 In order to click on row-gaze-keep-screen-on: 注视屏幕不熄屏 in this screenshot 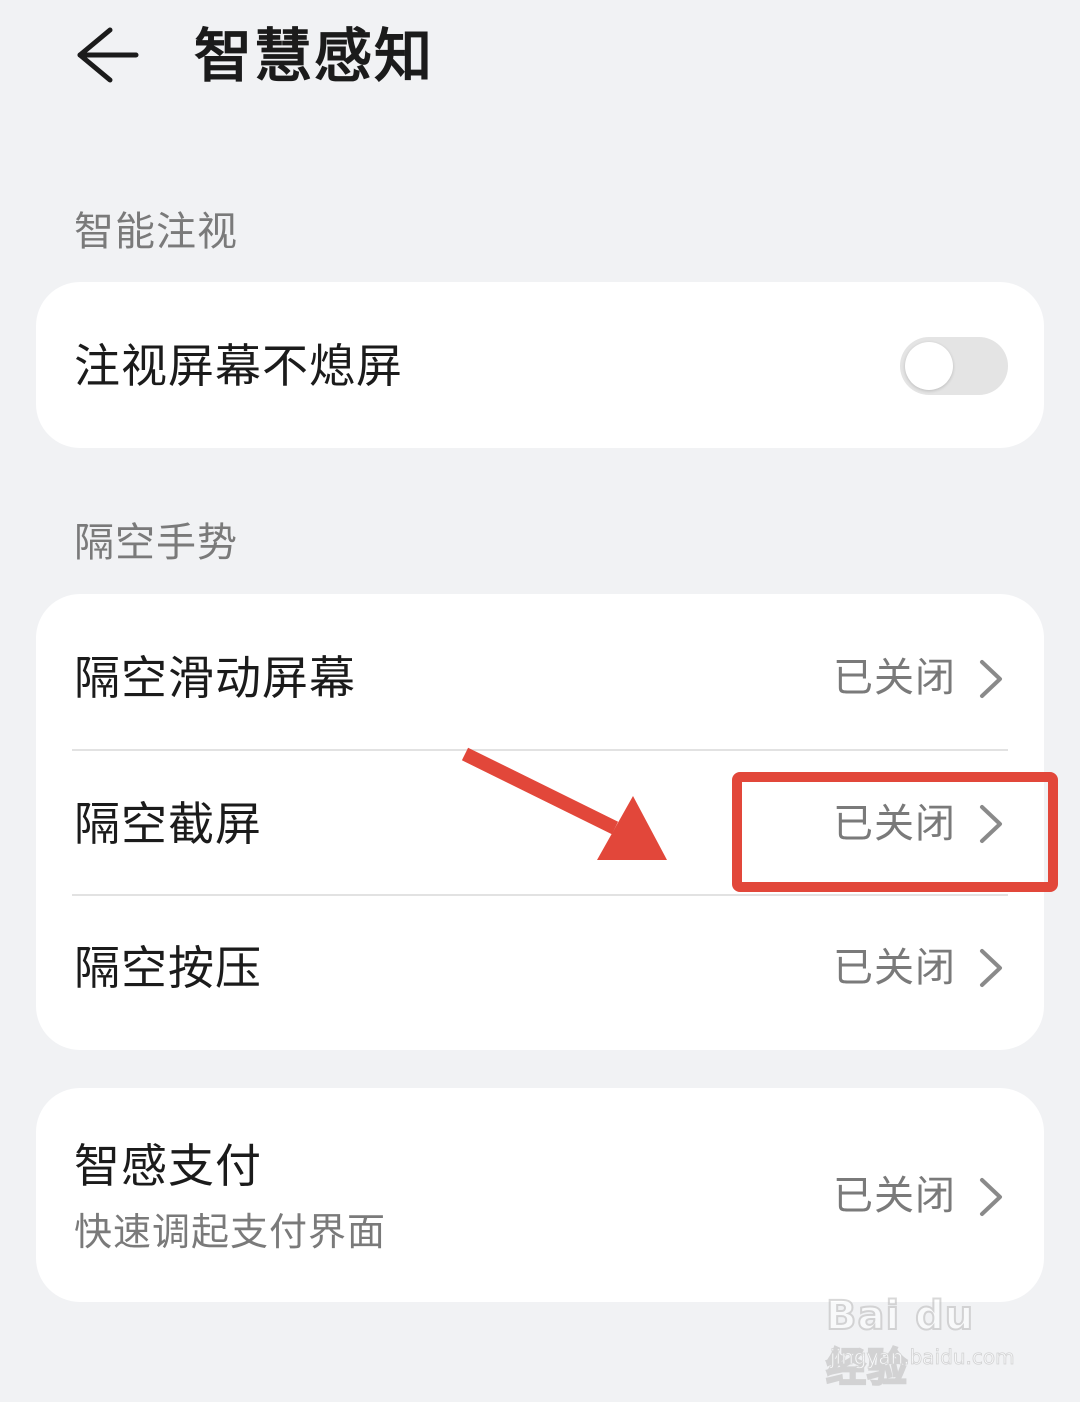, I will do `click(540, 365)`.